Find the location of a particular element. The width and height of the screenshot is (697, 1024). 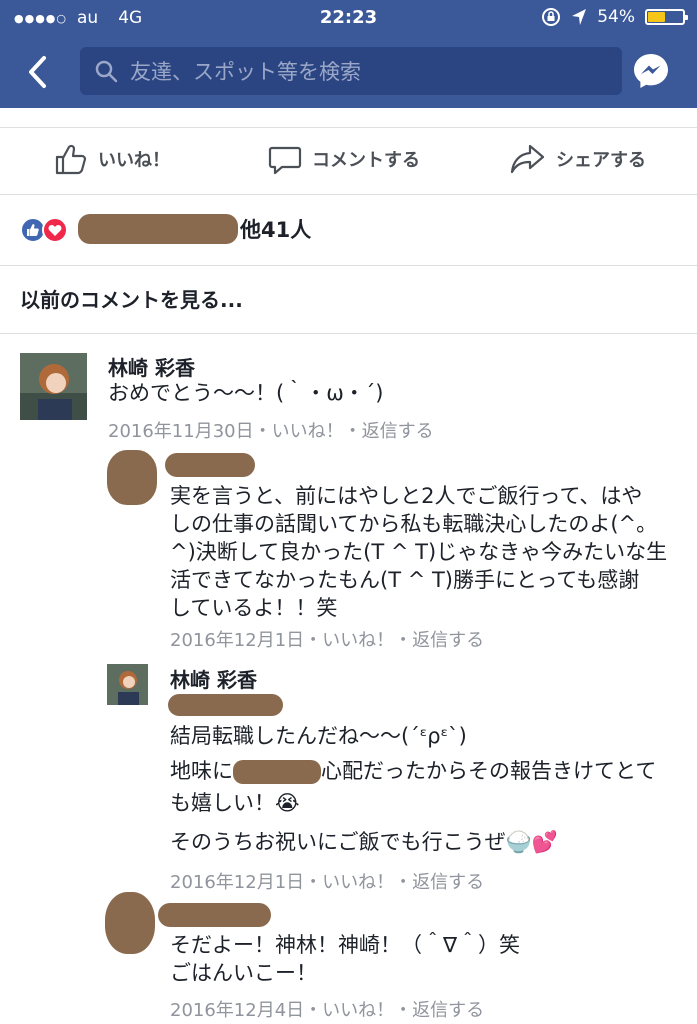

comment-line: ^)決断して良かった(T ^ T)じゃなきゃ今みたいな生 is located at coordinates (419, 552).